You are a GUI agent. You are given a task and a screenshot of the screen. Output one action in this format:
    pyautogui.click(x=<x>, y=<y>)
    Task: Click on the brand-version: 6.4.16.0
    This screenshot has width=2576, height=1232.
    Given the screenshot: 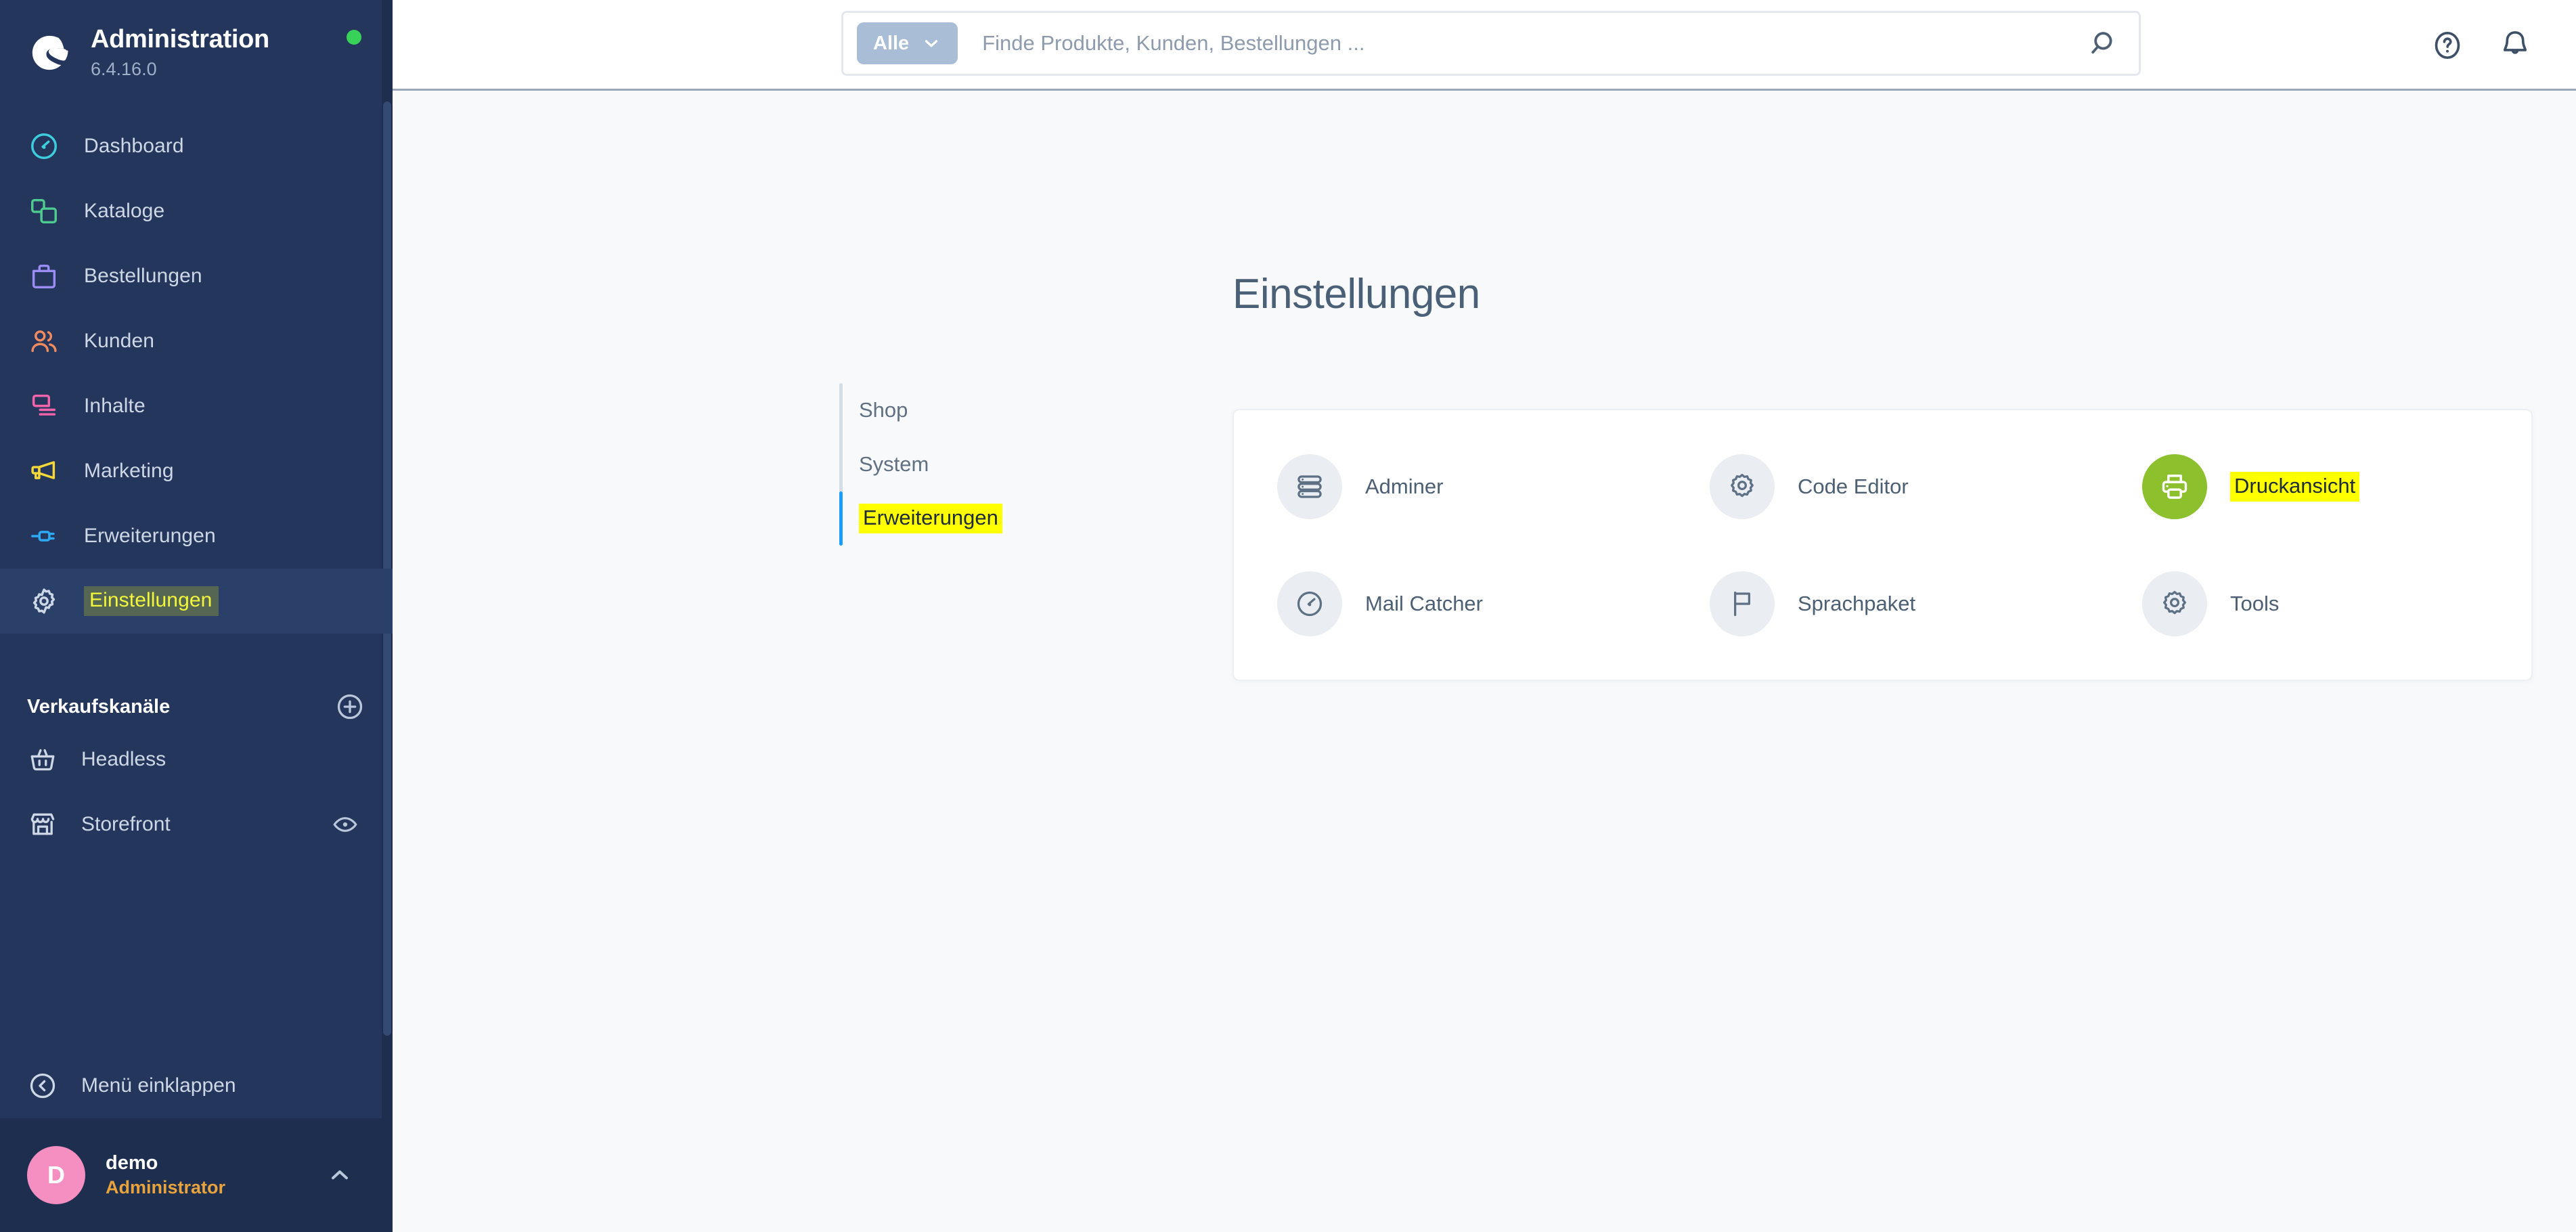 What is the action you would take?
    pyautogui.click(x=124, y=68)
    